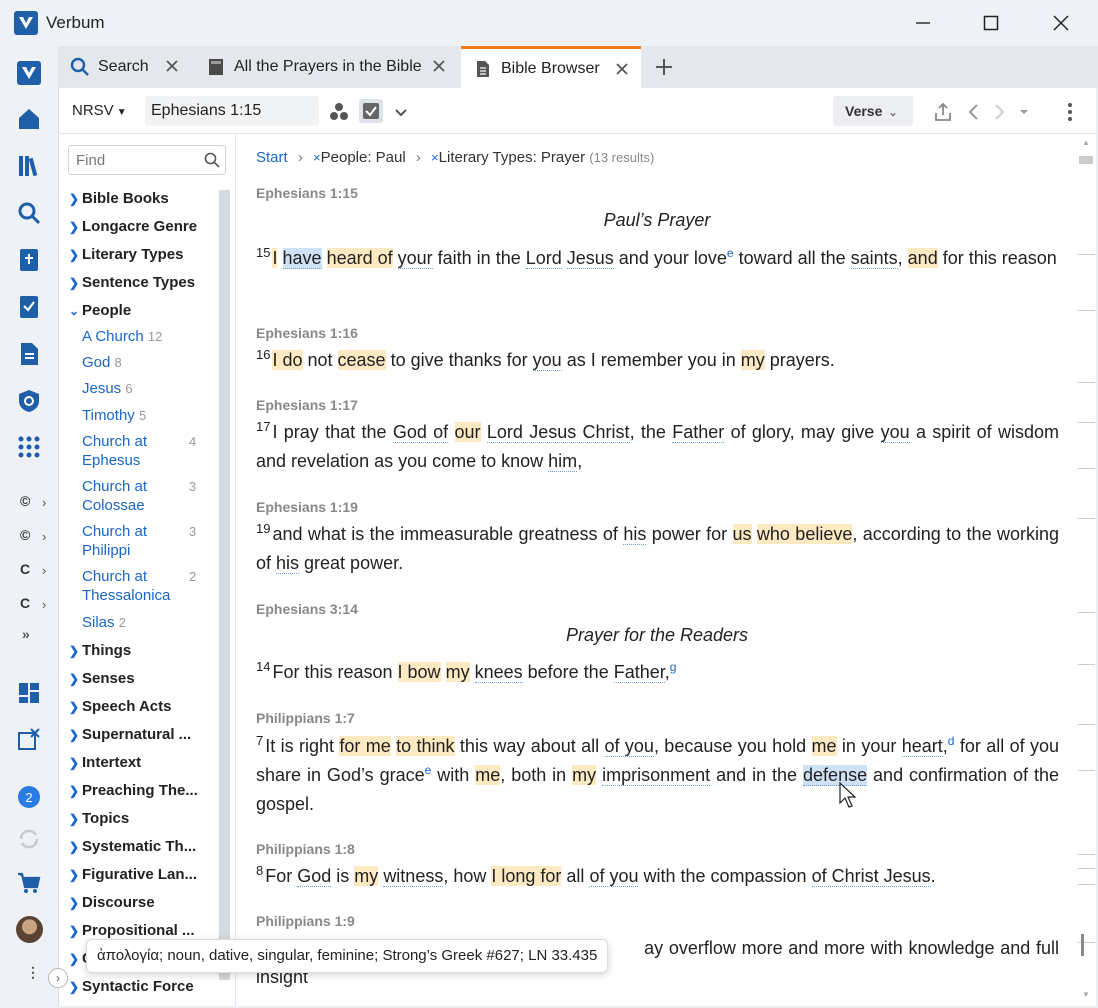 The image size is (1098, 1008). What do you see at coordinates (100, 650) in the screenshot?
I see `facet-things: ❯ Things` at bounding box center [100, 650].